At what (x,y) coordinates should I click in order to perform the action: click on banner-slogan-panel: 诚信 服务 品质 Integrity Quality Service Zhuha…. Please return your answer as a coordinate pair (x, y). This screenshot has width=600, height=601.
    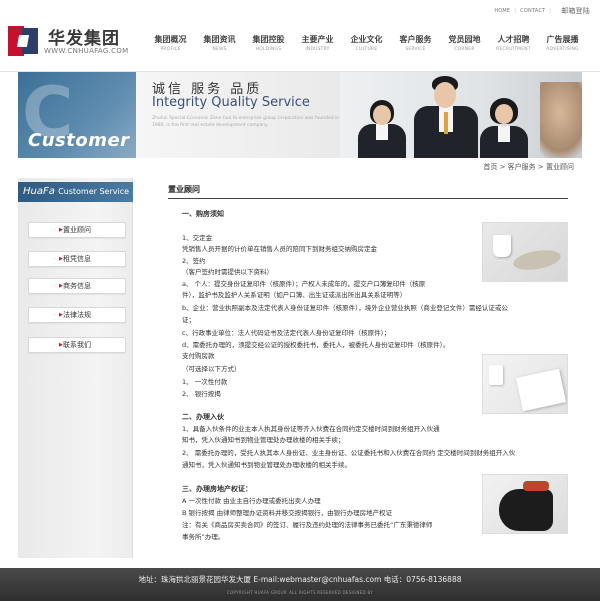
    Looking at the image, I should click on (241, 115).